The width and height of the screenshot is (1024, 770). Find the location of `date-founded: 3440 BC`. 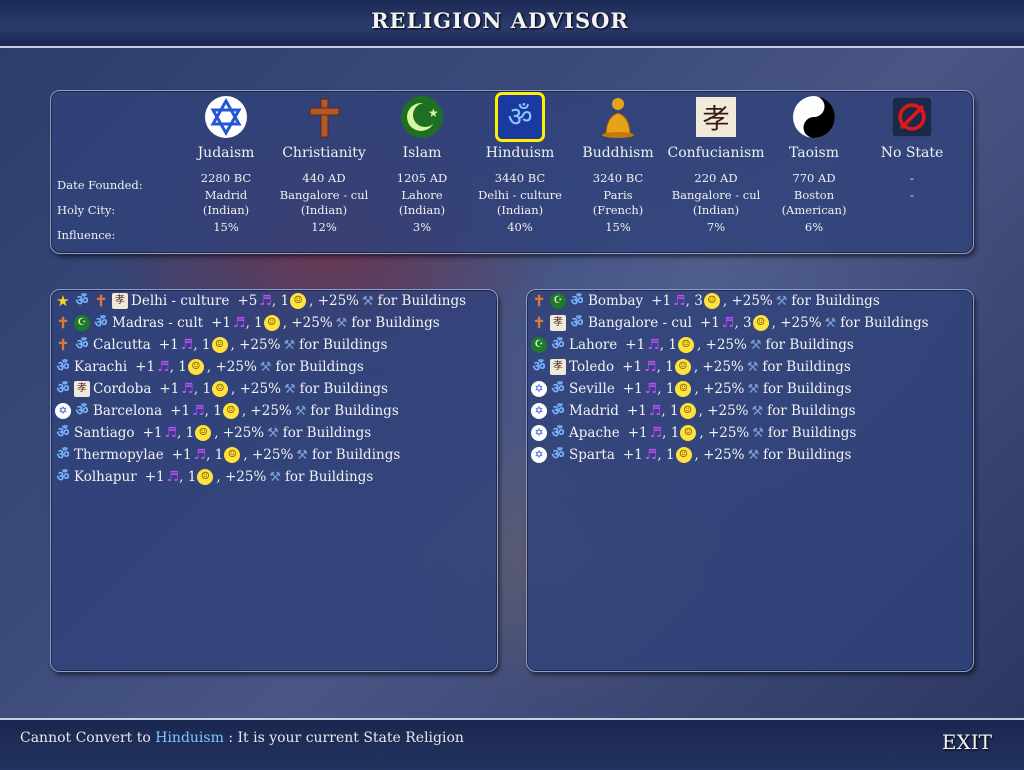

date-founded: 3440 BC is located at coordinates (520, 178).